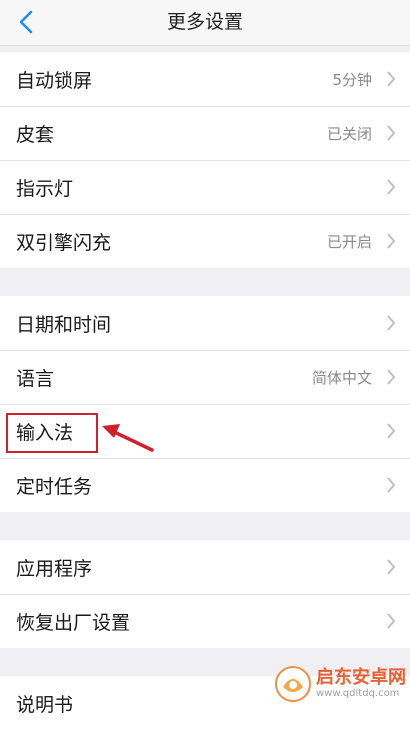 This screenshot has width=410, height=730. Describe the element at coordinates (201, 187) in the screenshot. I see `setting-label: 指示灯` at that location.